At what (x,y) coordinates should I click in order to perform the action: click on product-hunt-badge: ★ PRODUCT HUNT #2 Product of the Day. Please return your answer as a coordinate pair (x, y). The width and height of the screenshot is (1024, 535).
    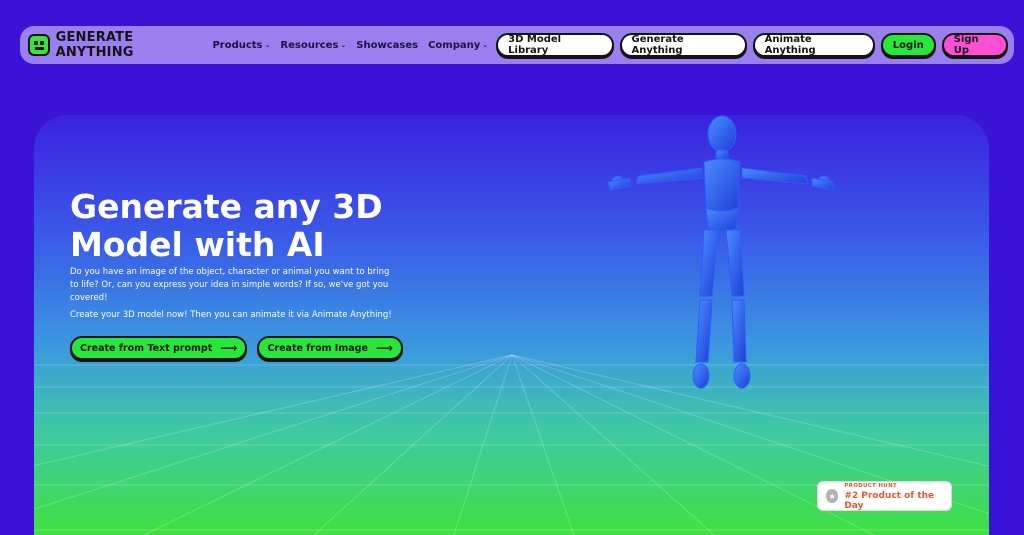
    Looking at the image, I should click on (884, 496).